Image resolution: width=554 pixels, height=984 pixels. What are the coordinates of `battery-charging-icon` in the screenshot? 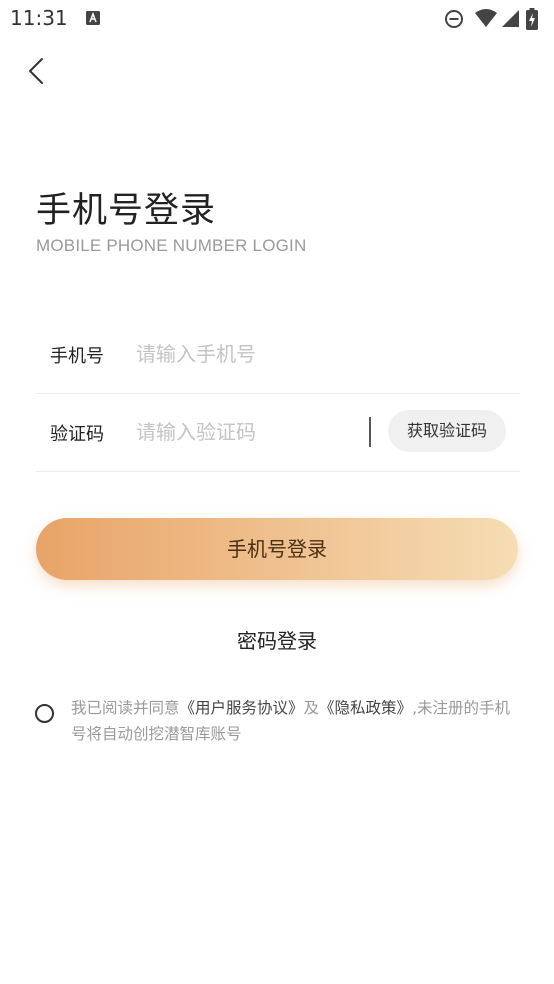 It's located at (532, 19).